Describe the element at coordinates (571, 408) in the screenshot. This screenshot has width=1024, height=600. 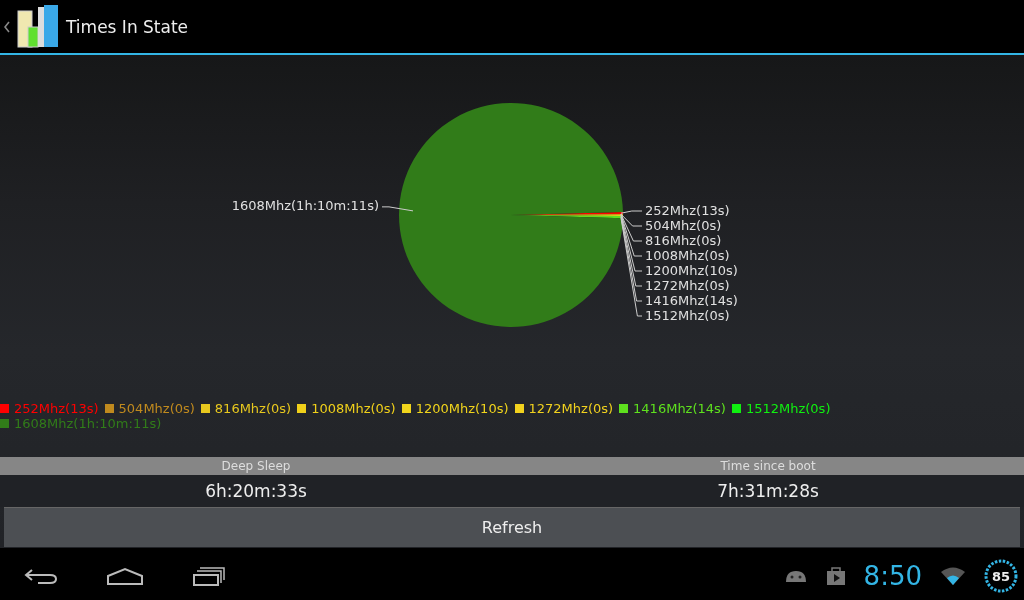
I see `legend-label: 1272Mhz(0s)` at that location.